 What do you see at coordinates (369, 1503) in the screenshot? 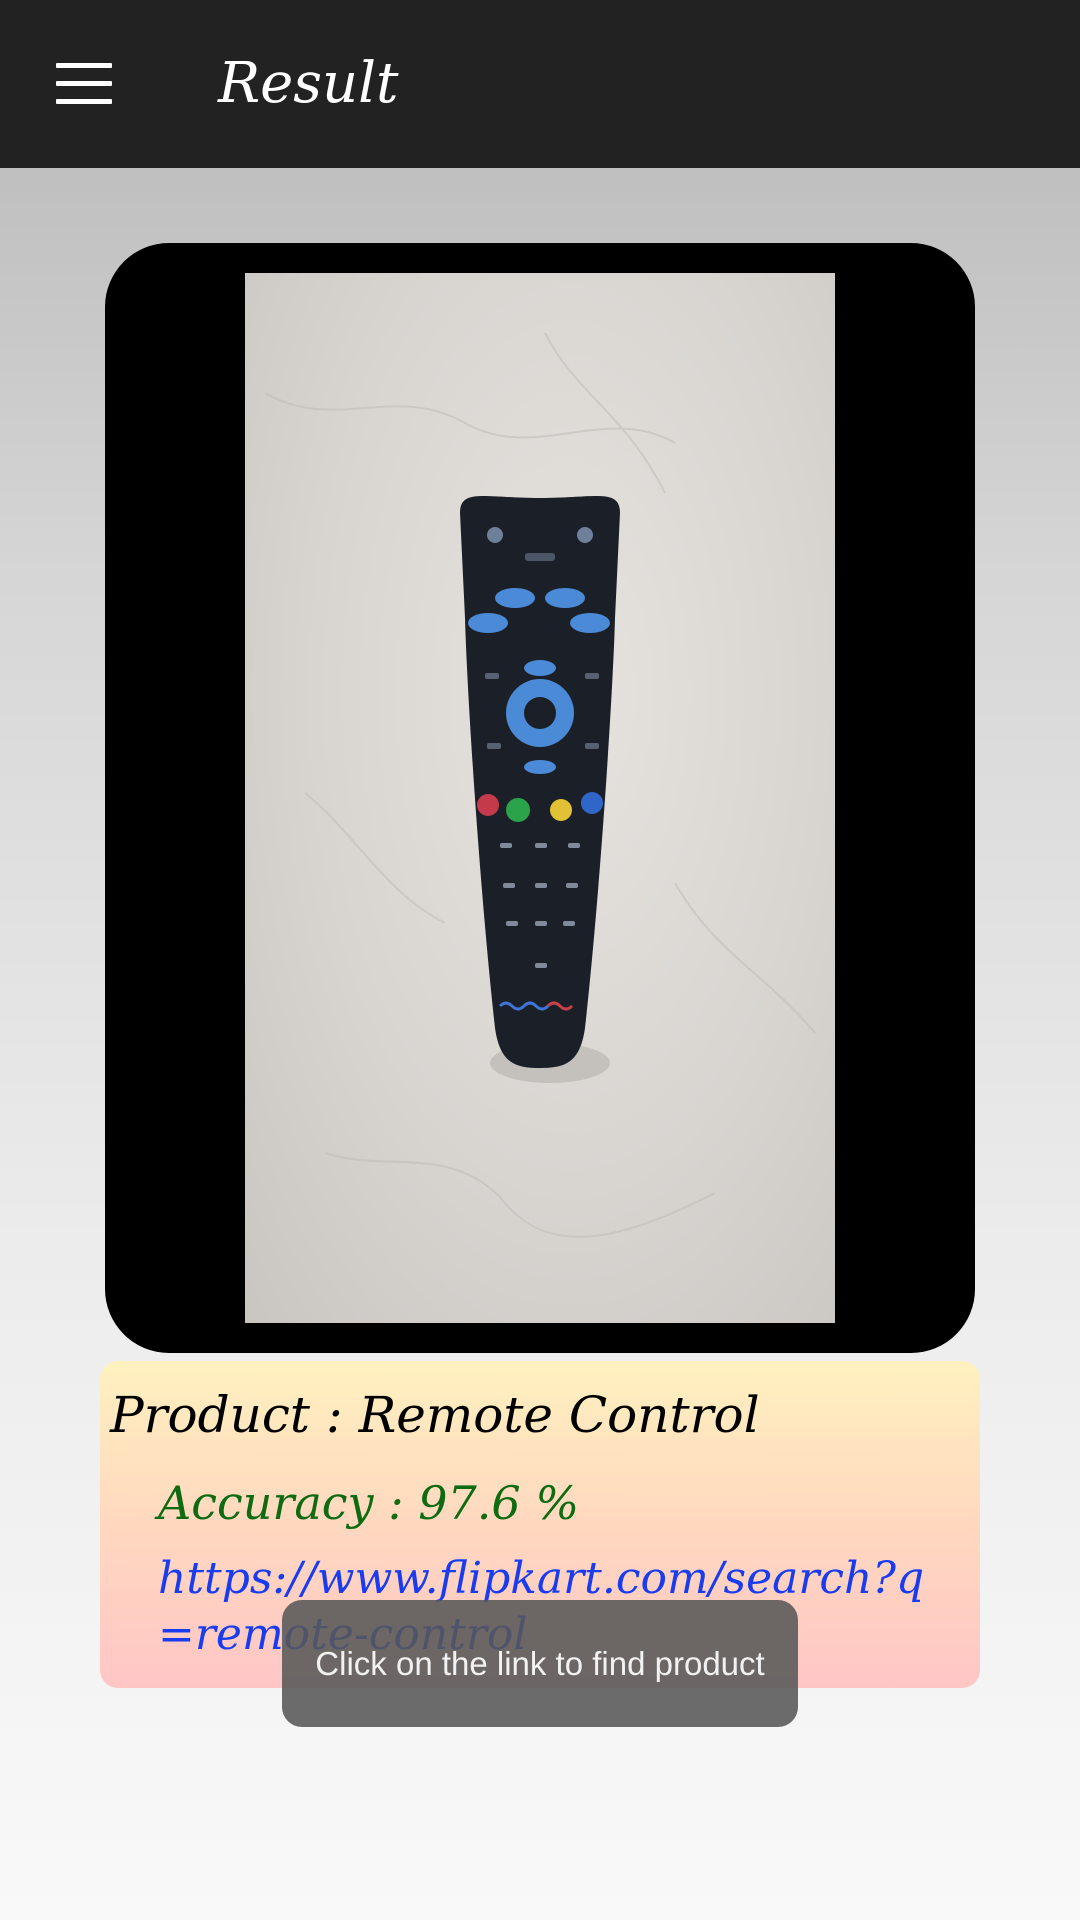
I see `accuracy-label: Accuracy : 97.6 %` at bounding box center [369, 1503].